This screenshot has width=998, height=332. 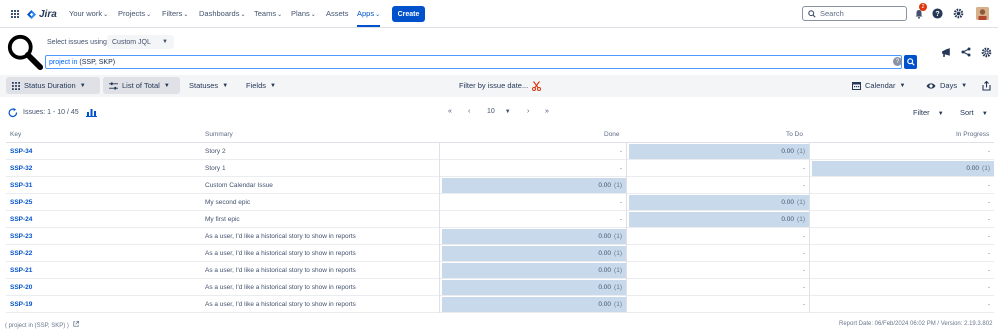 What do you see at coordinates (31, 14) in the screenshot?
I see `jira-logo-icon` at bounding box center [31, 14].